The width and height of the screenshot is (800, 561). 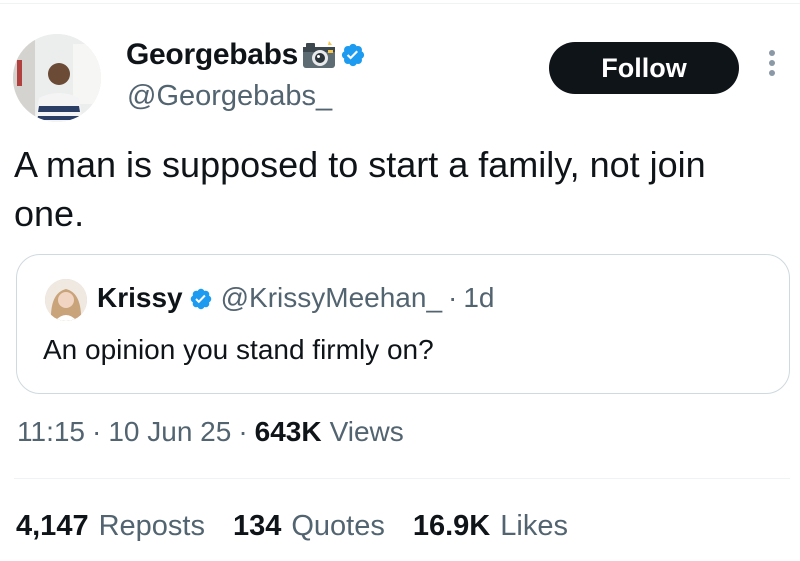 I want to click on reposts-stat: 4,147 Reposts, so click(x=110, y=526).